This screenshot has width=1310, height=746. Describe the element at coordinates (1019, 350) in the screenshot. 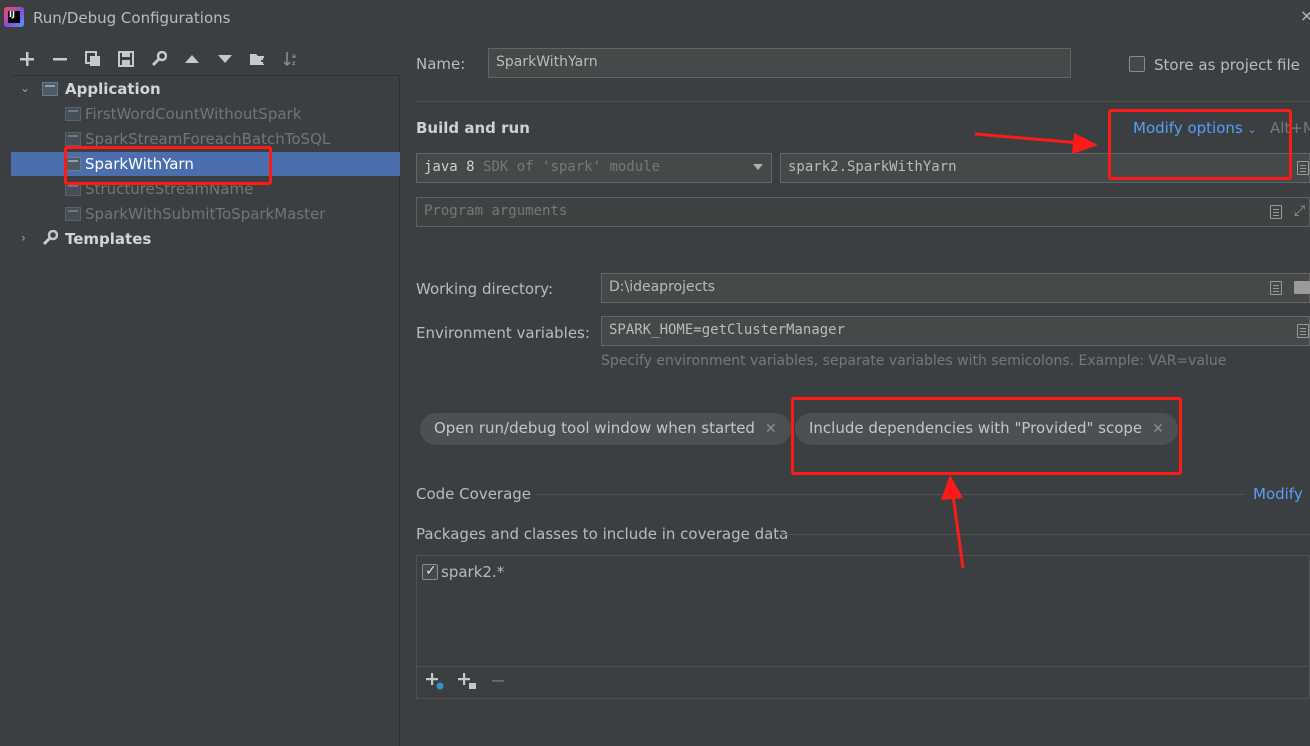

I see `annotation-arrows` at that location.